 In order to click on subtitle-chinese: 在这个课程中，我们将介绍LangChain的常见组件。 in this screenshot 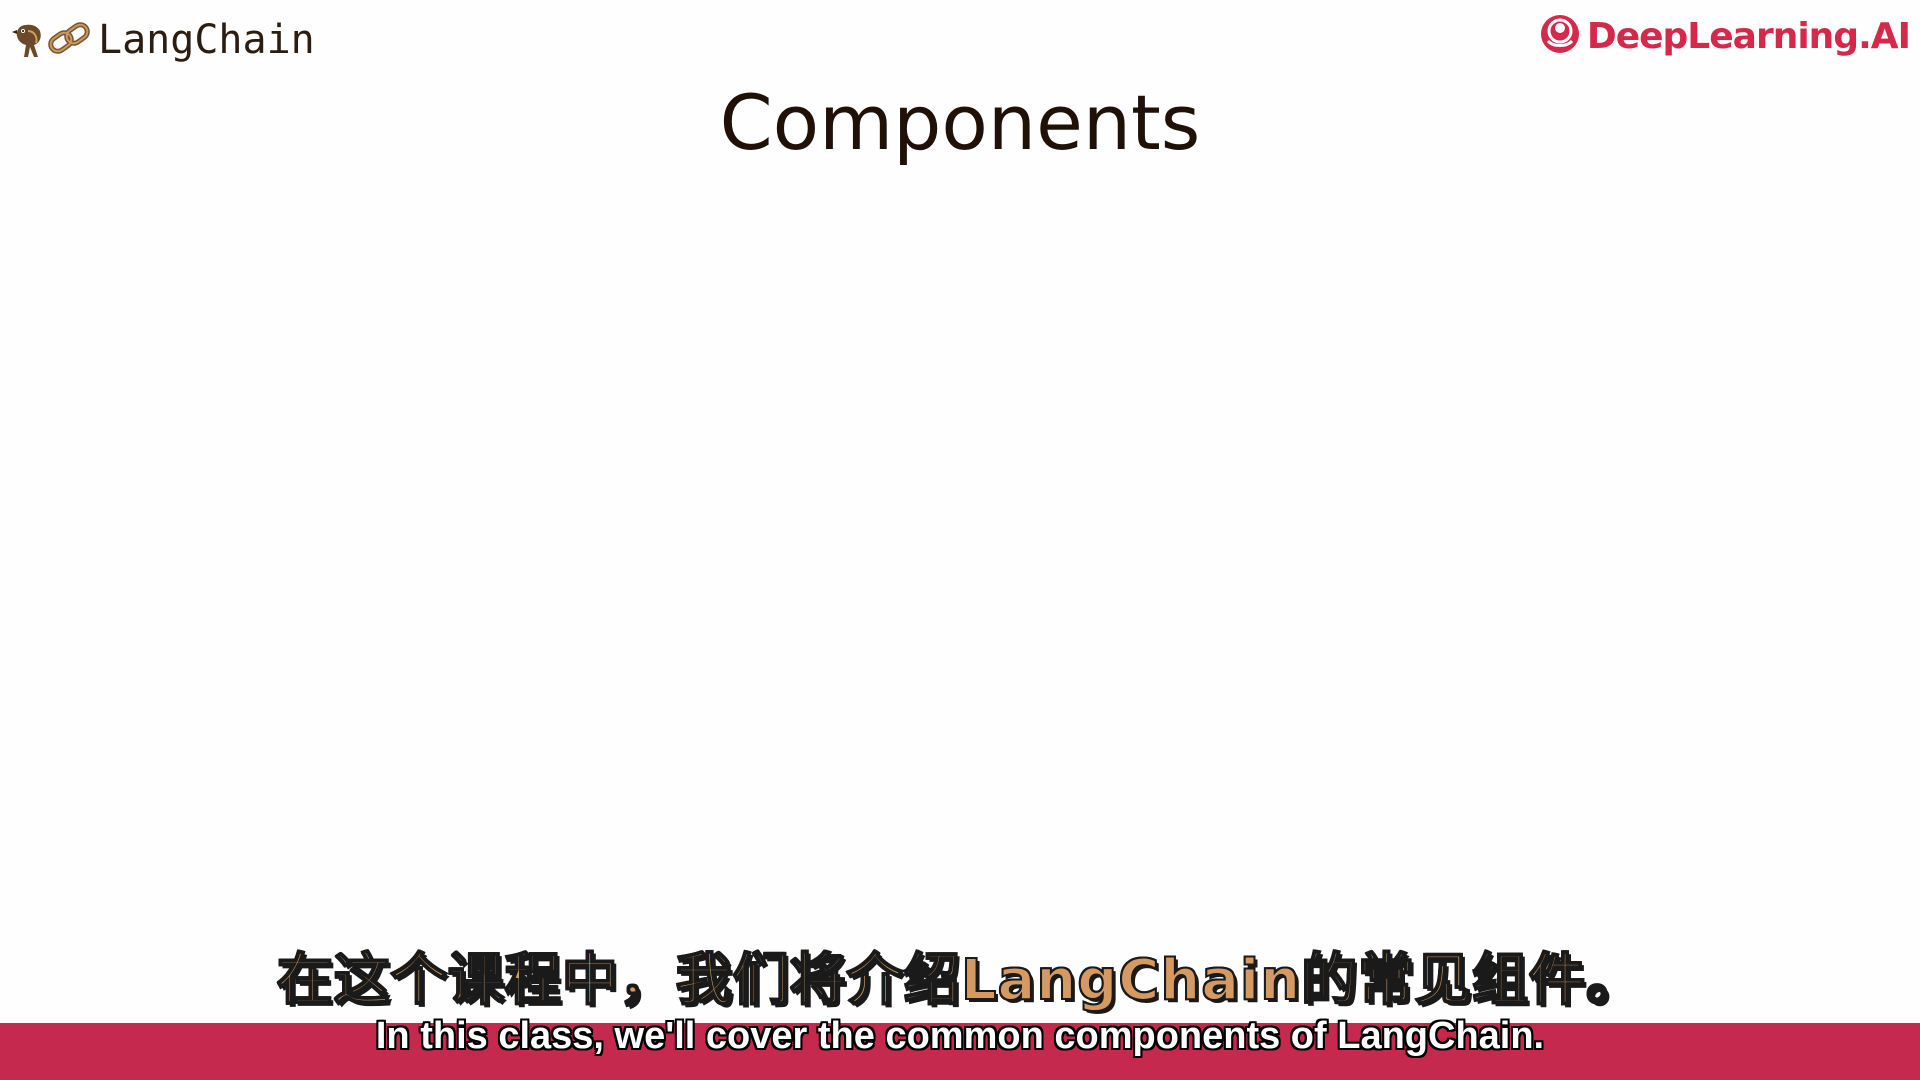, I will do `click(960, 980)`.